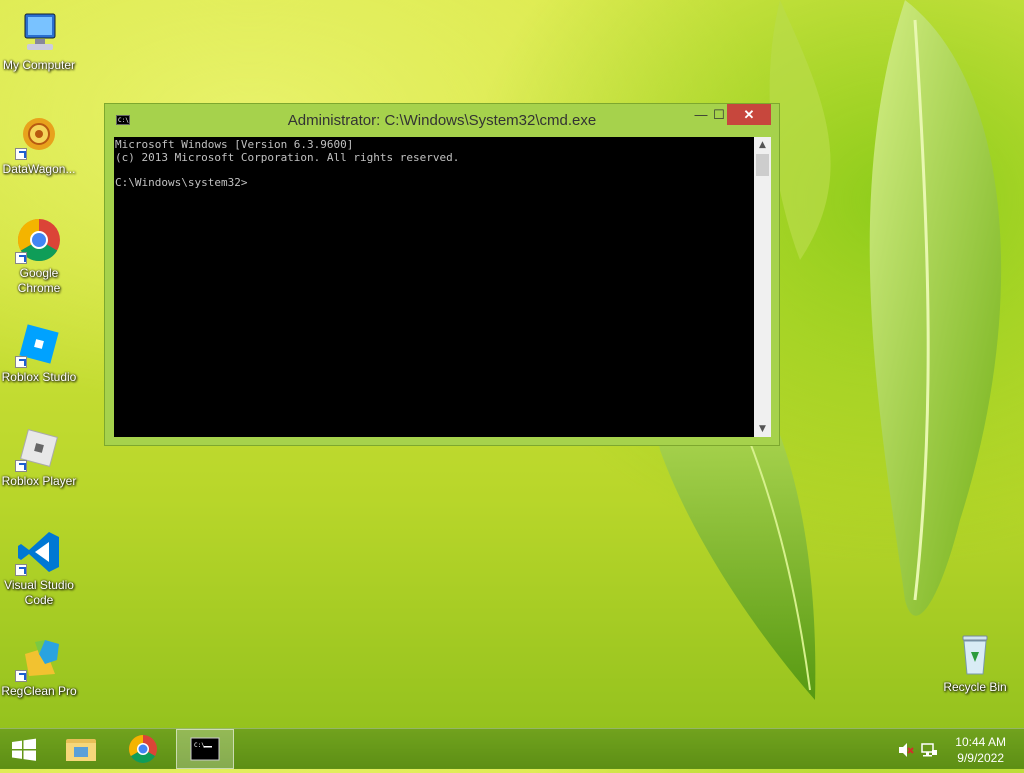 This screenshot has height=773, width=1024. Describe the element at coordinates (39, 65) in the screenshot. I see `desktop-icon-label: My Computer` at that location.